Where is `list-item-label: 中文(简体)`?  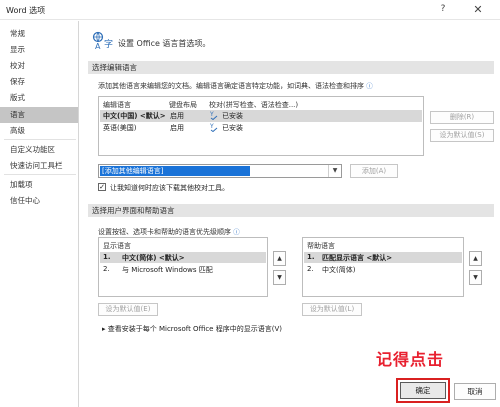
list-item-label: 中文(简体) is located at coordinates (339, 270).